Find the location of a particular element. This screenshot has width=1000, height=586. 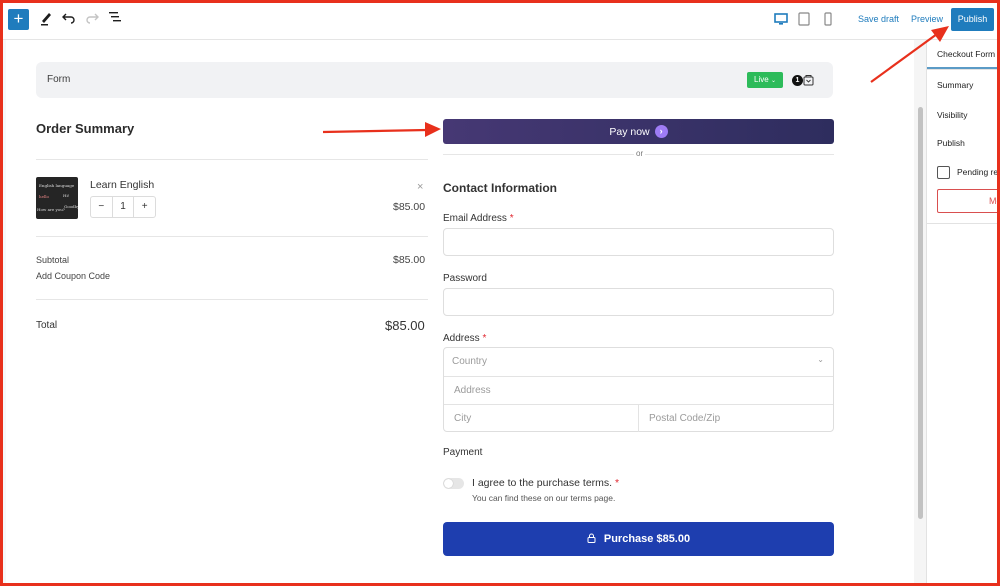

live-status-dropdown: Live ⌄ is located at coordinates (765, 80).